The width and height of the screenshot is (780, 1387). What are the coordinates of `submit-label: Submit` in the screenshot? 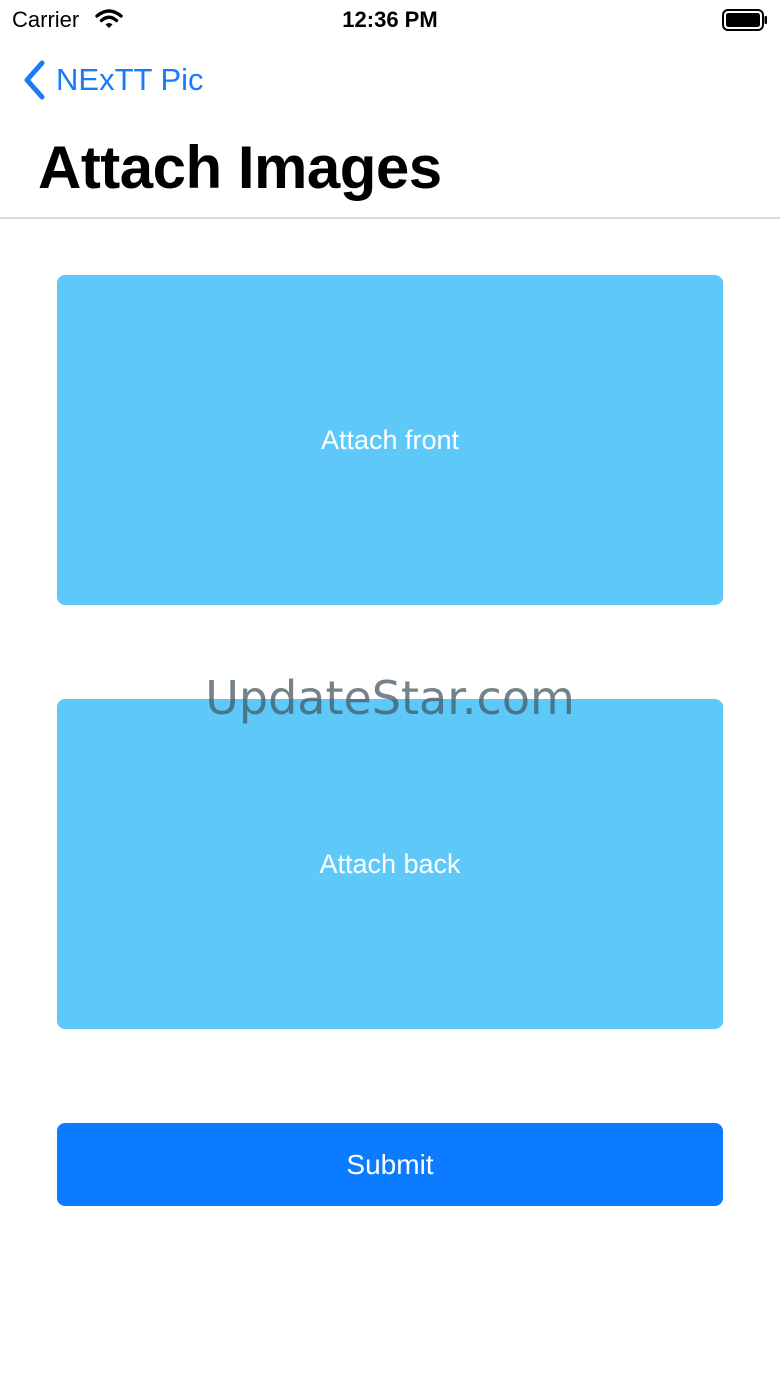 It's located at (390, 1164).